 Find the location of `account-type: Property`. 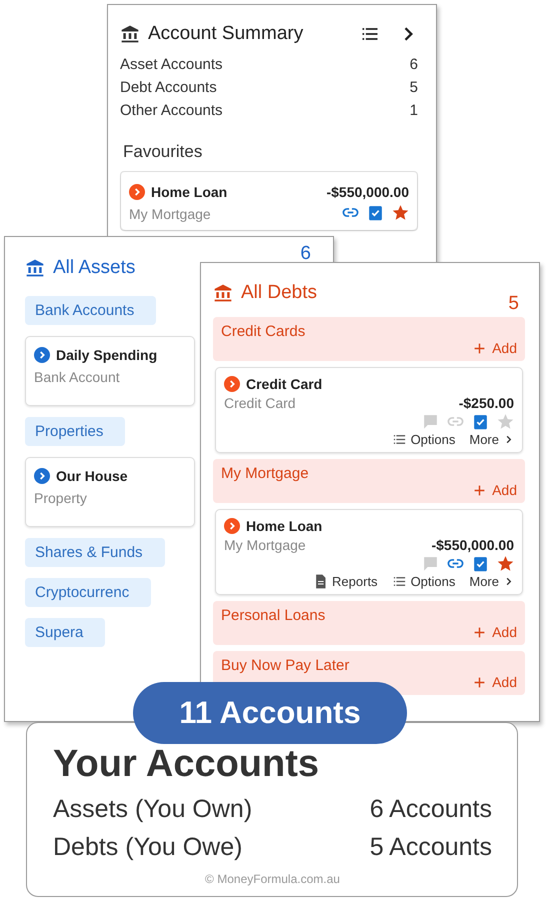

account-type: Property is located at coordinates (60, 498).